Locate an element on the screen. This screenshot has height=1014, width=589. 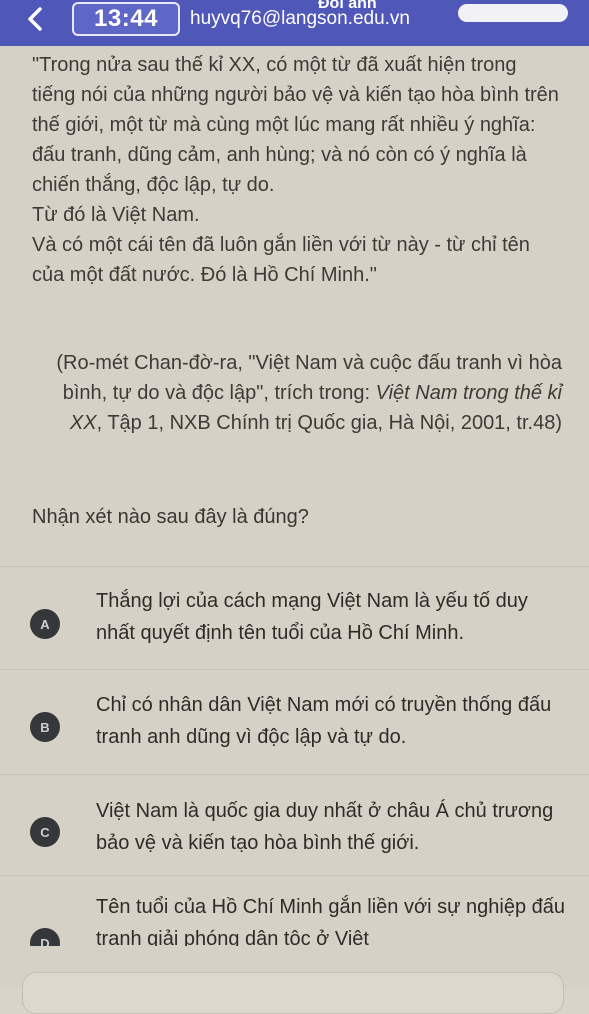
option-c-badge: C is located at coordinates (45, 832).